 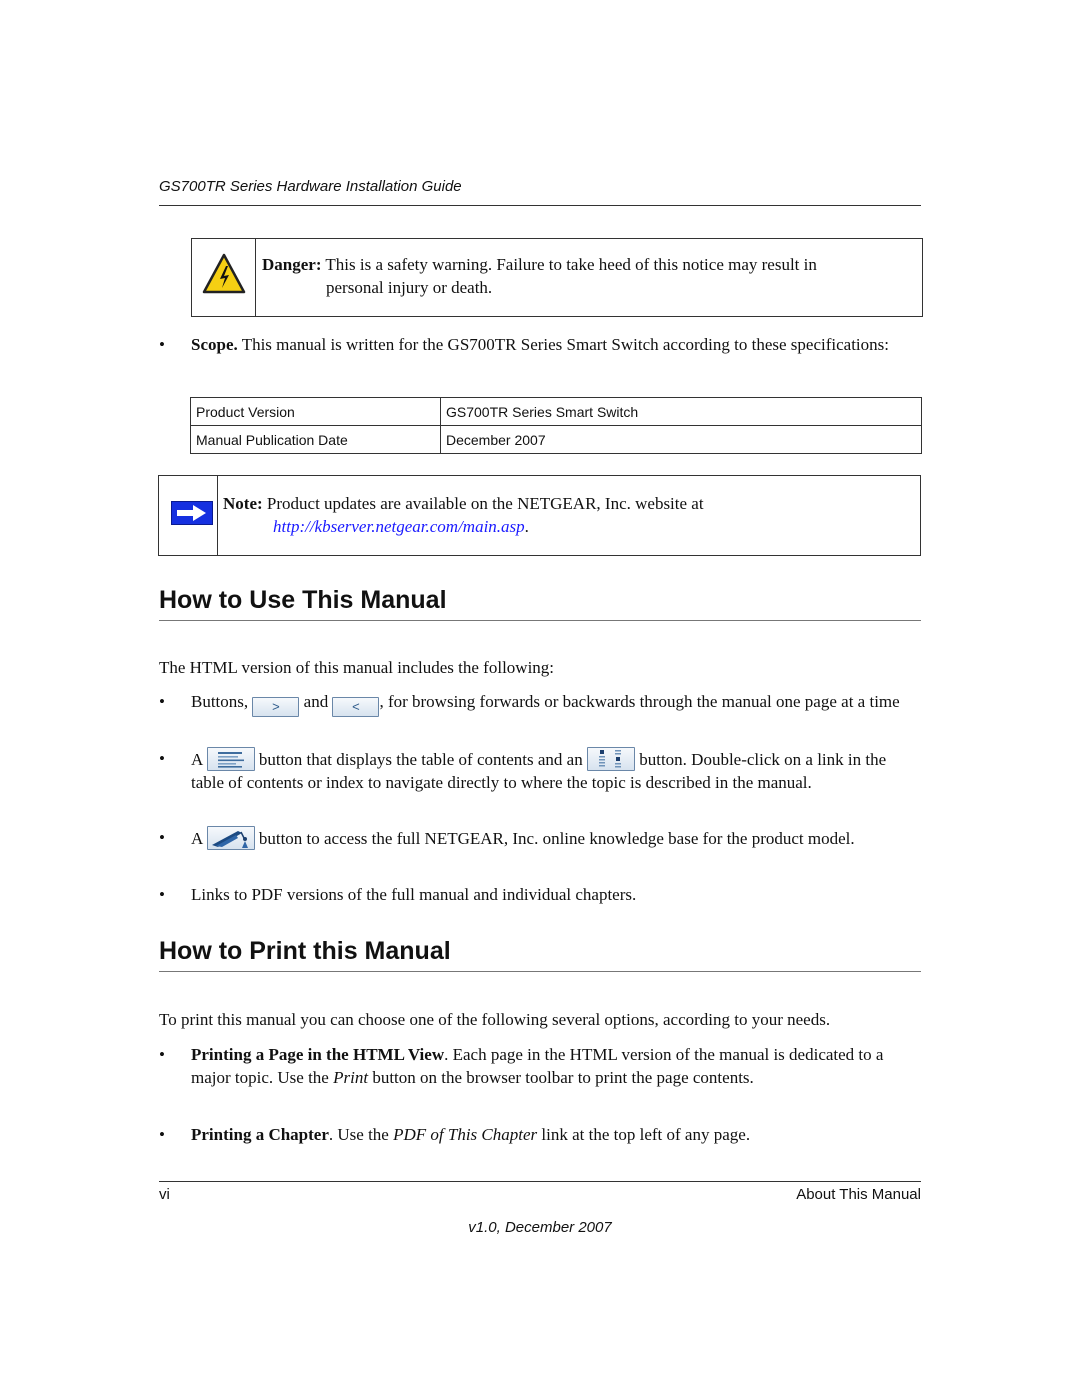 What do you see at coordinates (361, 1134) in the screenshot?
I see `bullet-text: . Use the` at bounding box center [361, 1134].